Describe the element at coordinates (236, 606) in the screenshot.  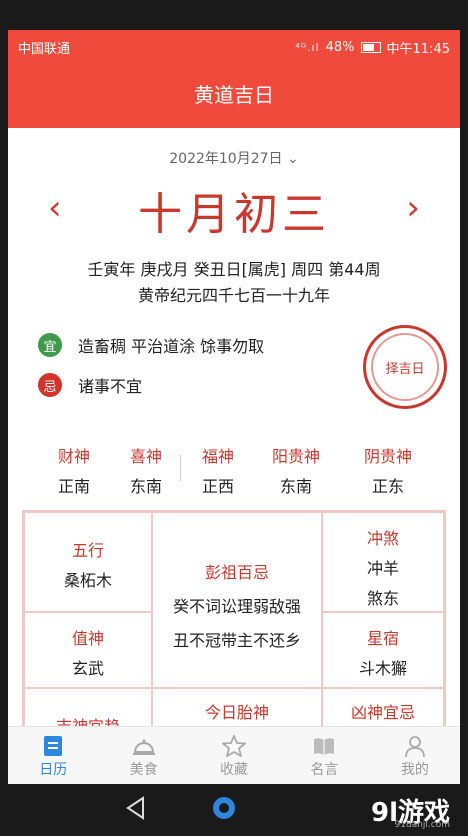
I see `pengzu-line1: 癸不词讼理弱敌强` at that location.